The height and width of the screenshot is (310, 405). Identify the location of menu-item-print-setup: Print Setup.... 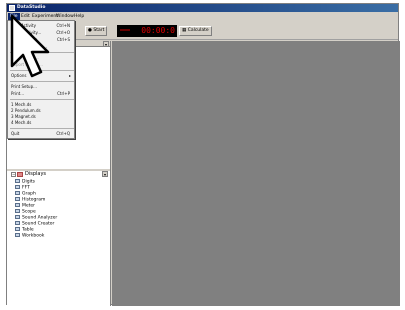
(42, 87).